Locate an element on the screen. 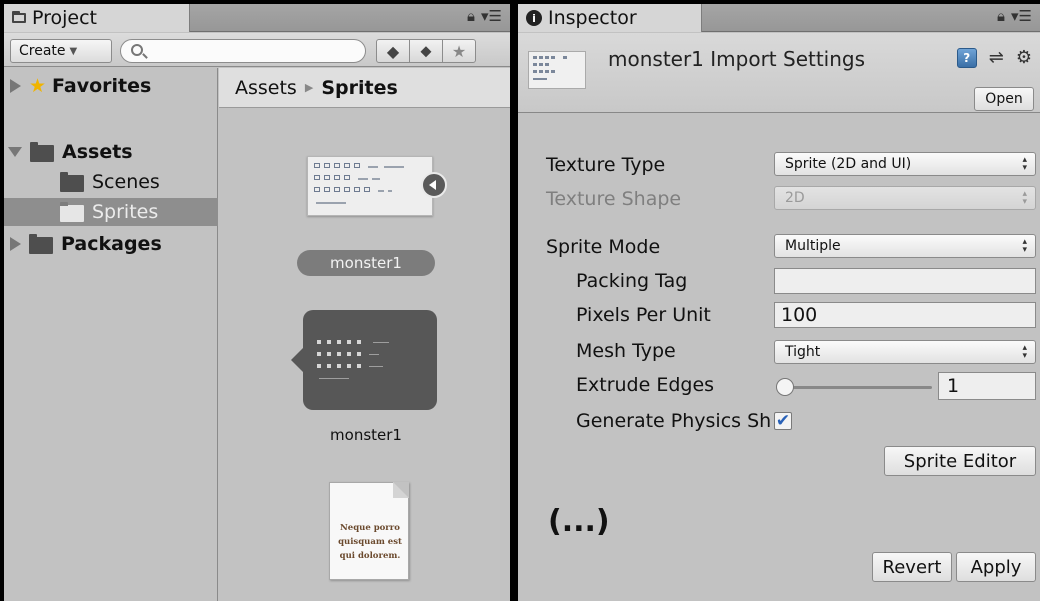 This screenshot has width=1040, height=601. generate-physics-shape-label: Generate Physics Sh is located at coordinates (674, 421).